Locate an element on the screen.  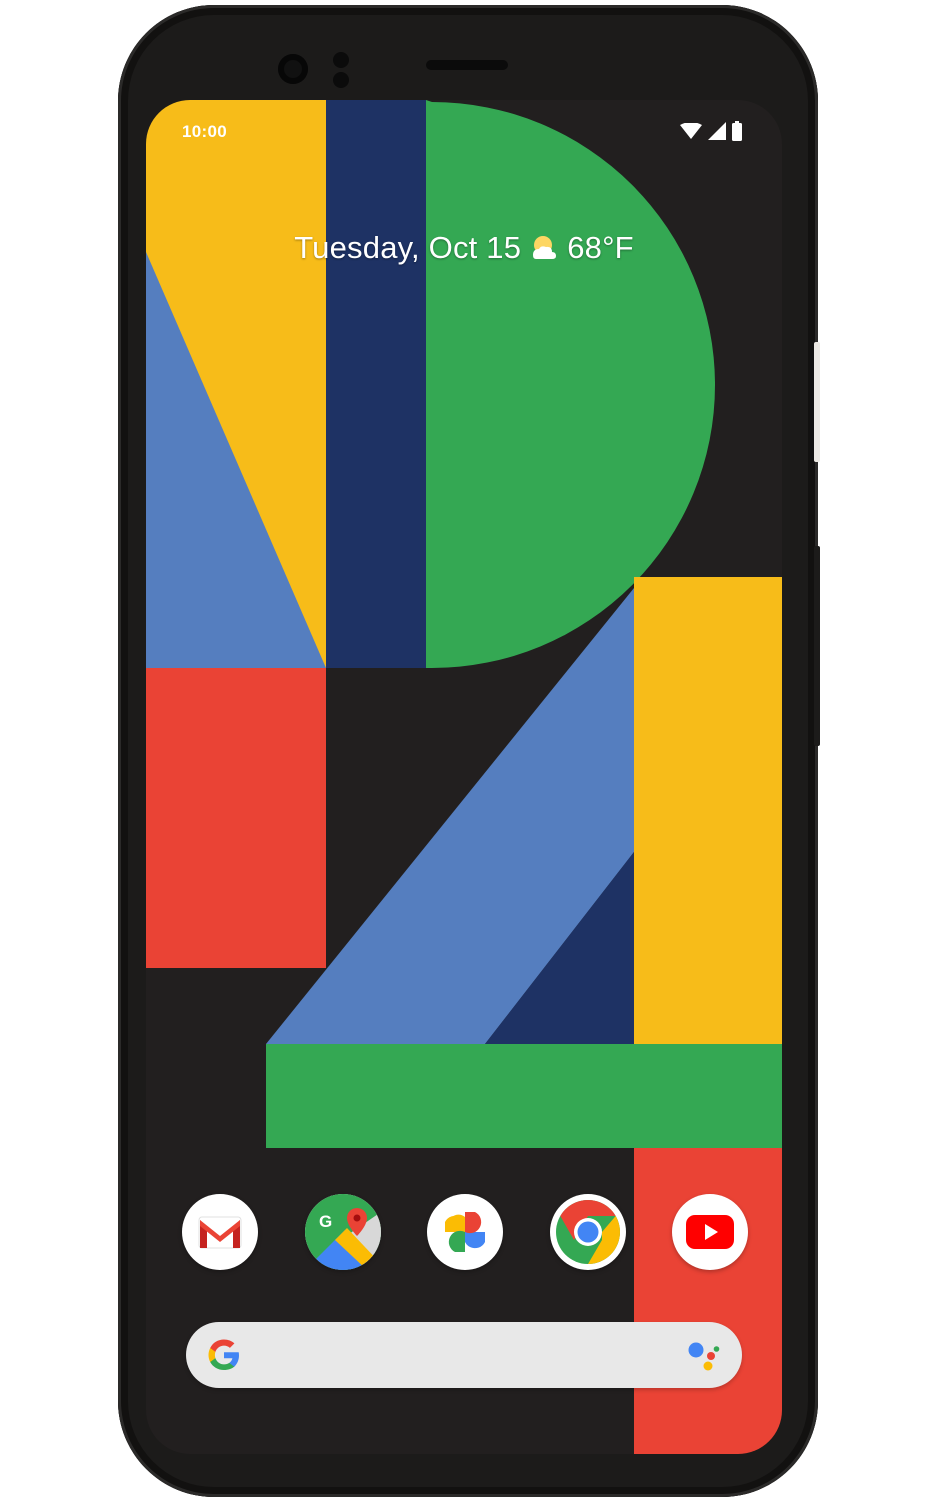
google-search-bar is located at coordinates (464, 1355).